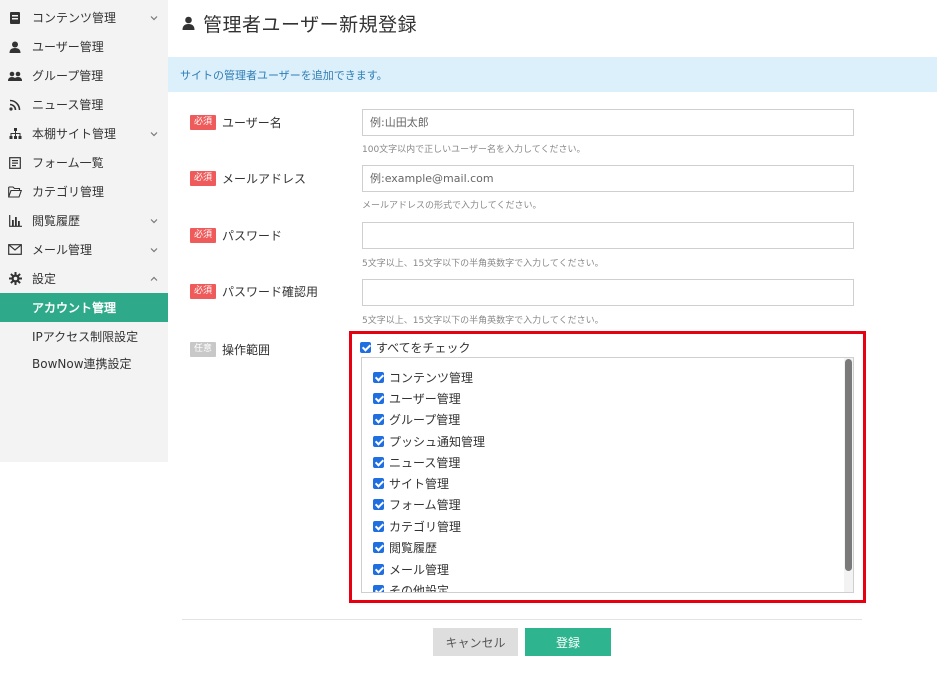 This screenshot has width=937, height=675. I want to click on footer-divider, so click(522, 619).